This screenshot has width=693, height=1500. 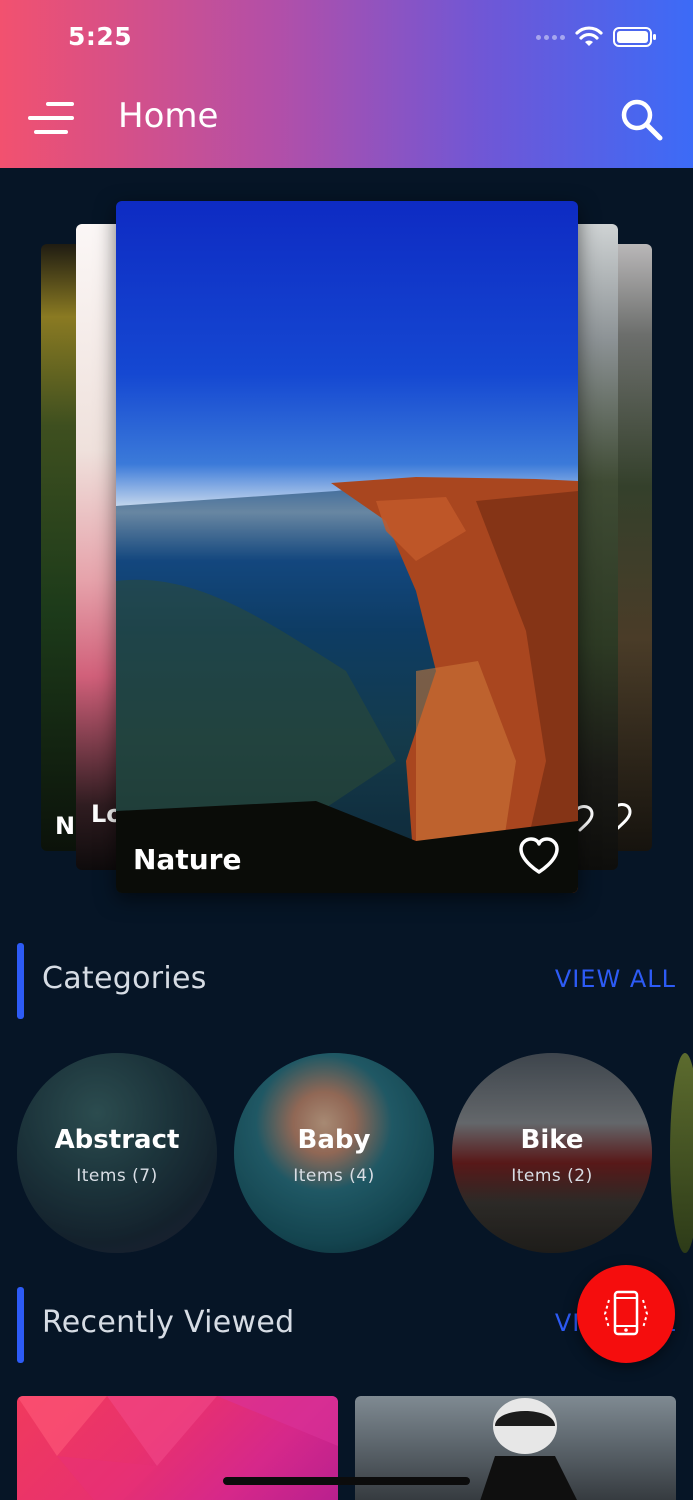 I want to click on carousel-card-far-left: N, so click(x=61, y=547).